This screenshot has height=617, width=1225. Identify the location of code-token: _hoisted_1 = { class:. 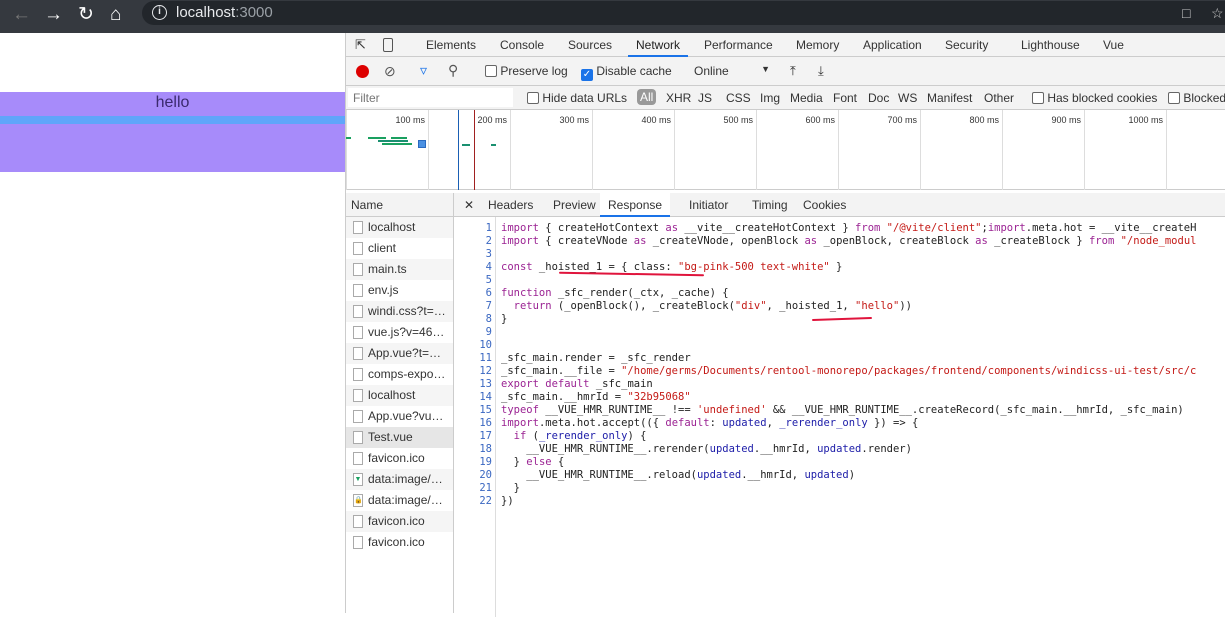
(605, 267).